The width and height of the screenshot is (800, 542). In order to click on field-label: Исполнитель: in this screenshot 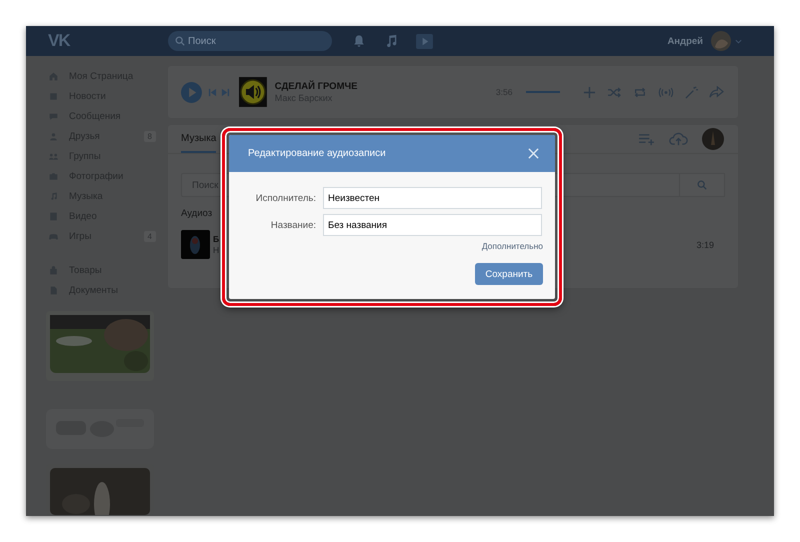, I will do `click(285, 198)`.